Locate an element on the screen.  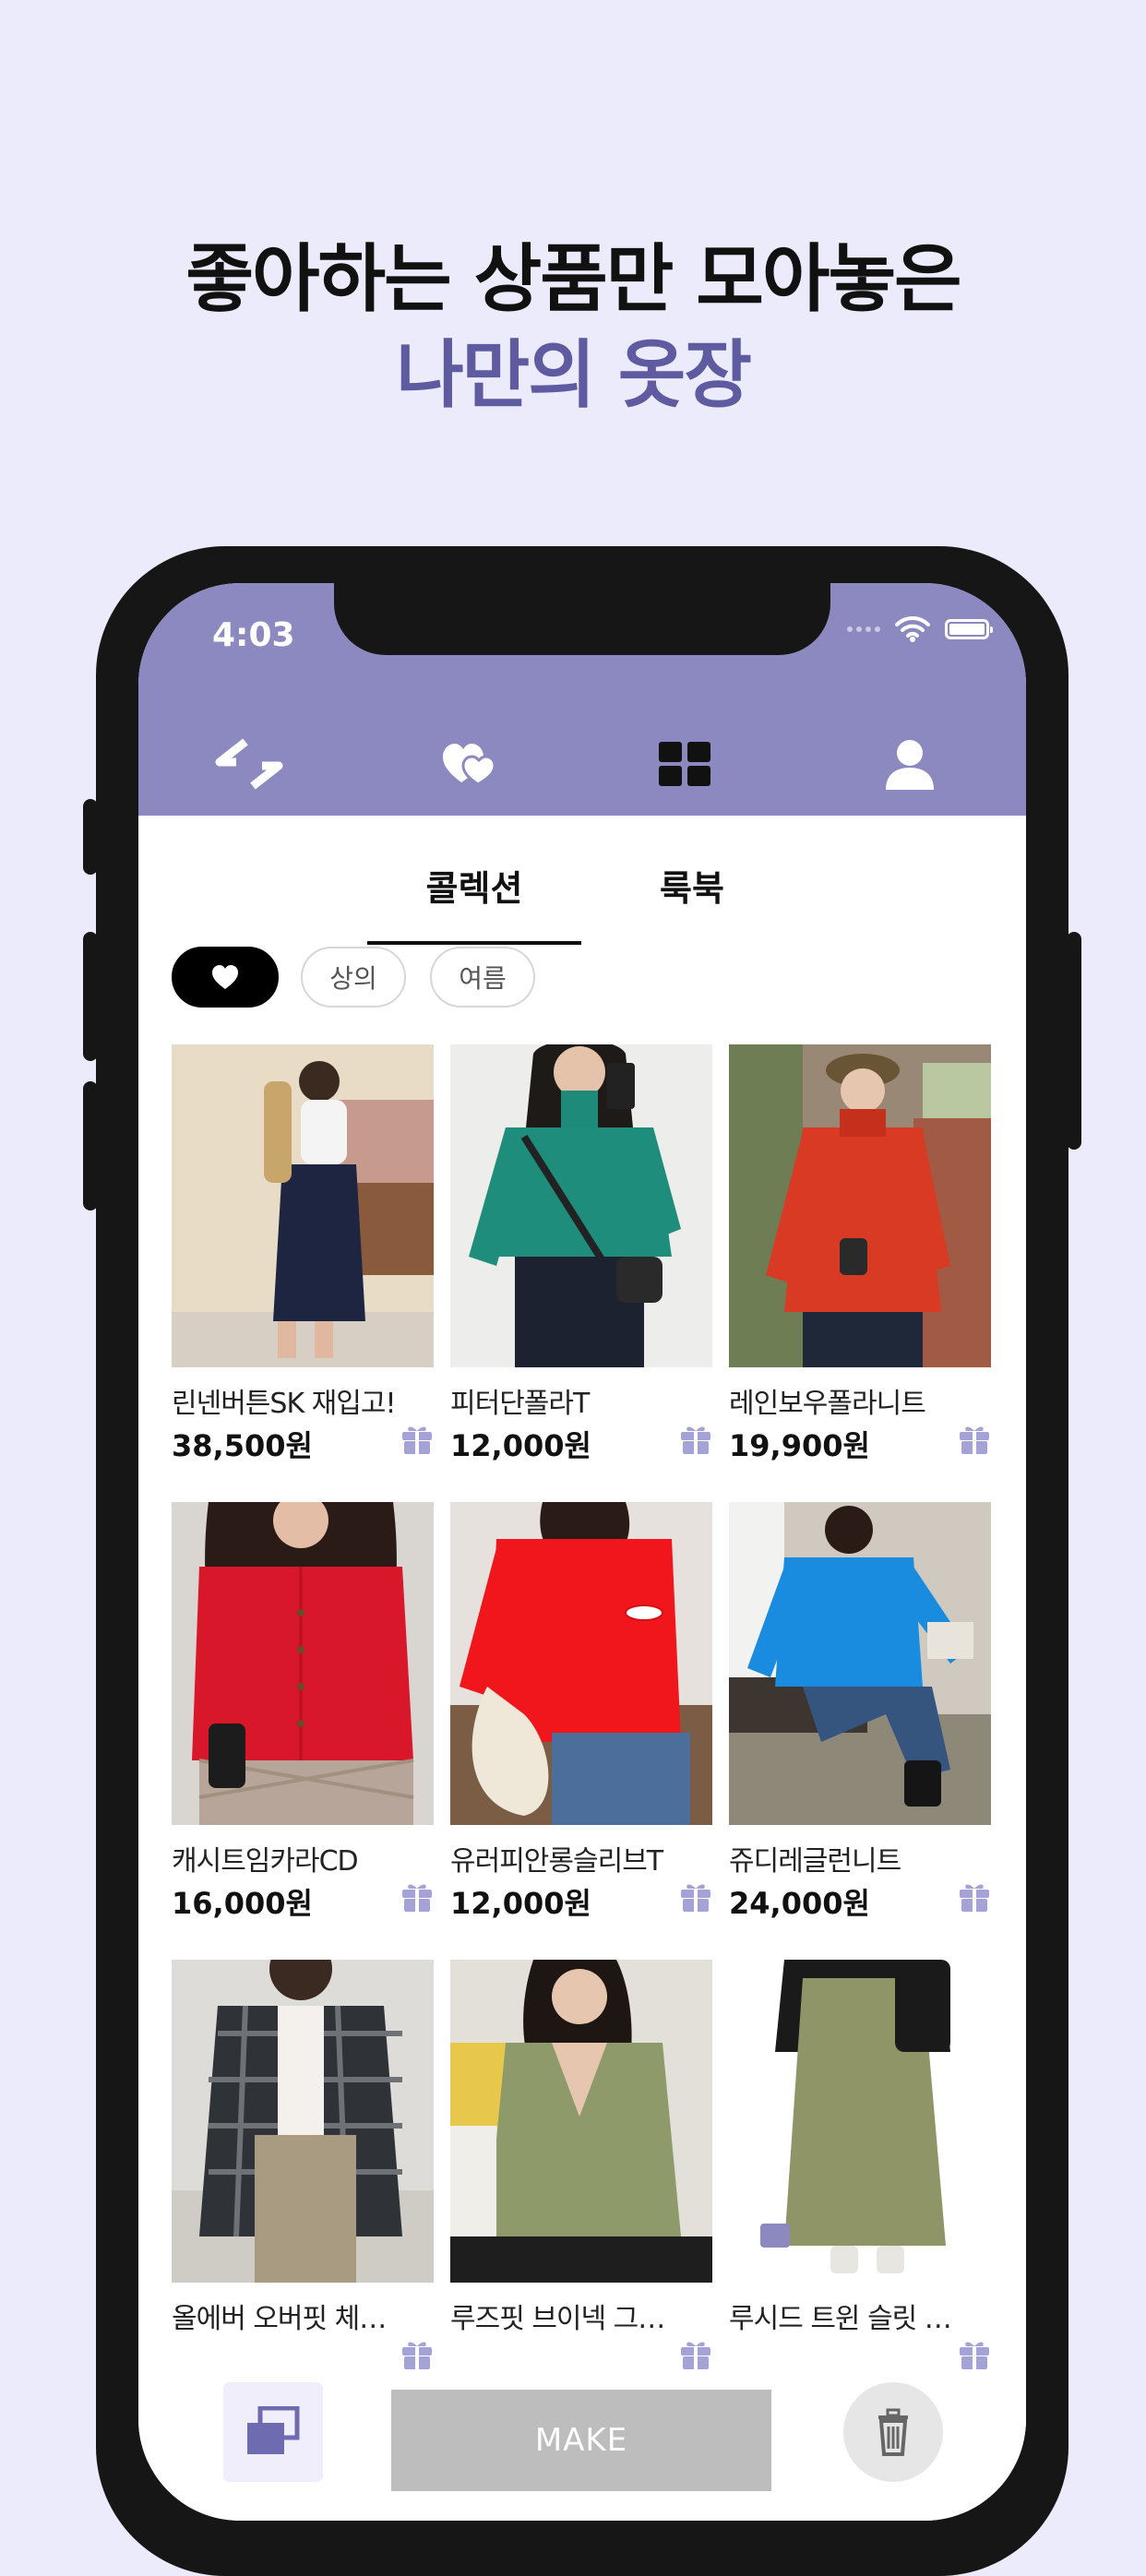
trash-icon is located at coordinates (893, 2432).